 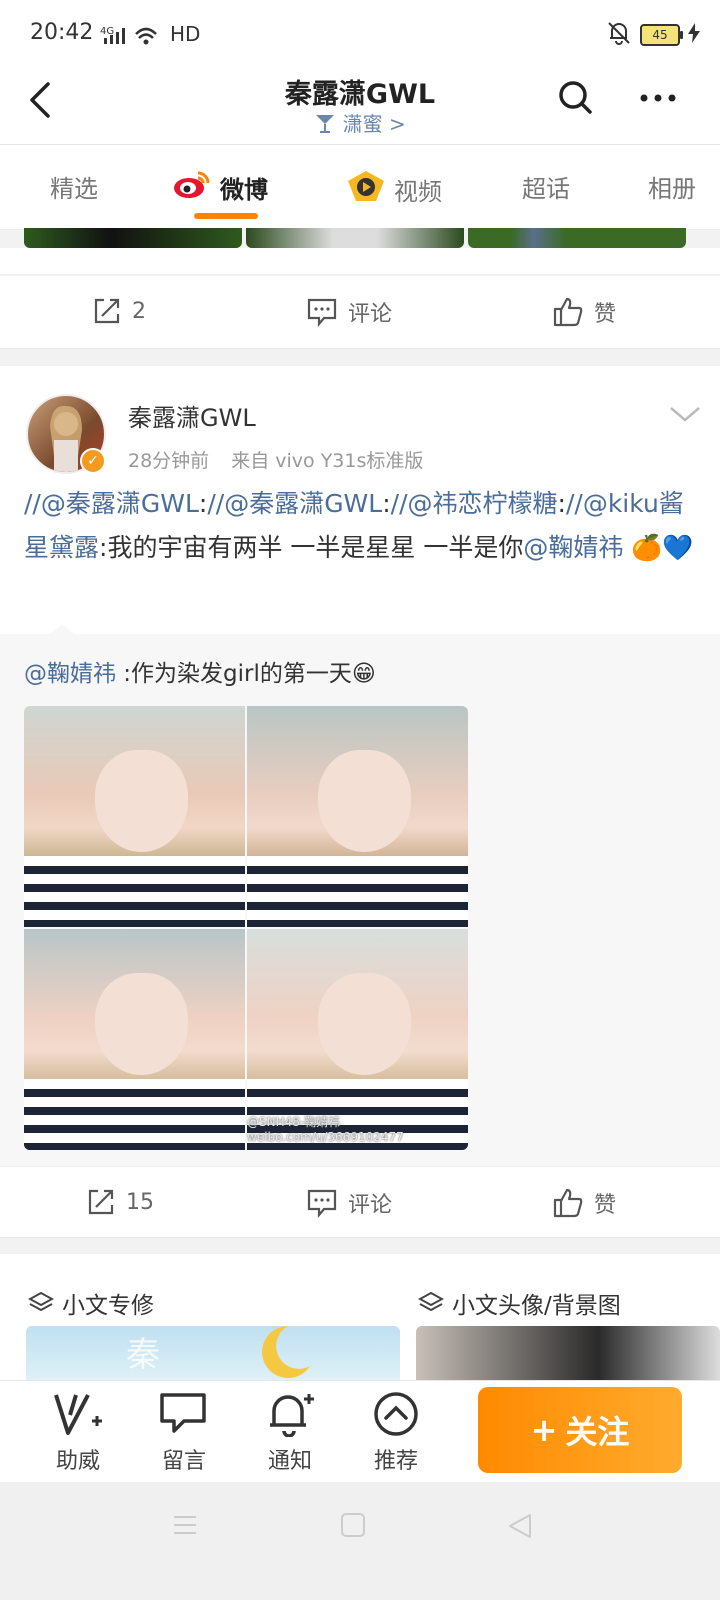 I want to click on tab-weibo: 微博, so click(x=220, y=187).